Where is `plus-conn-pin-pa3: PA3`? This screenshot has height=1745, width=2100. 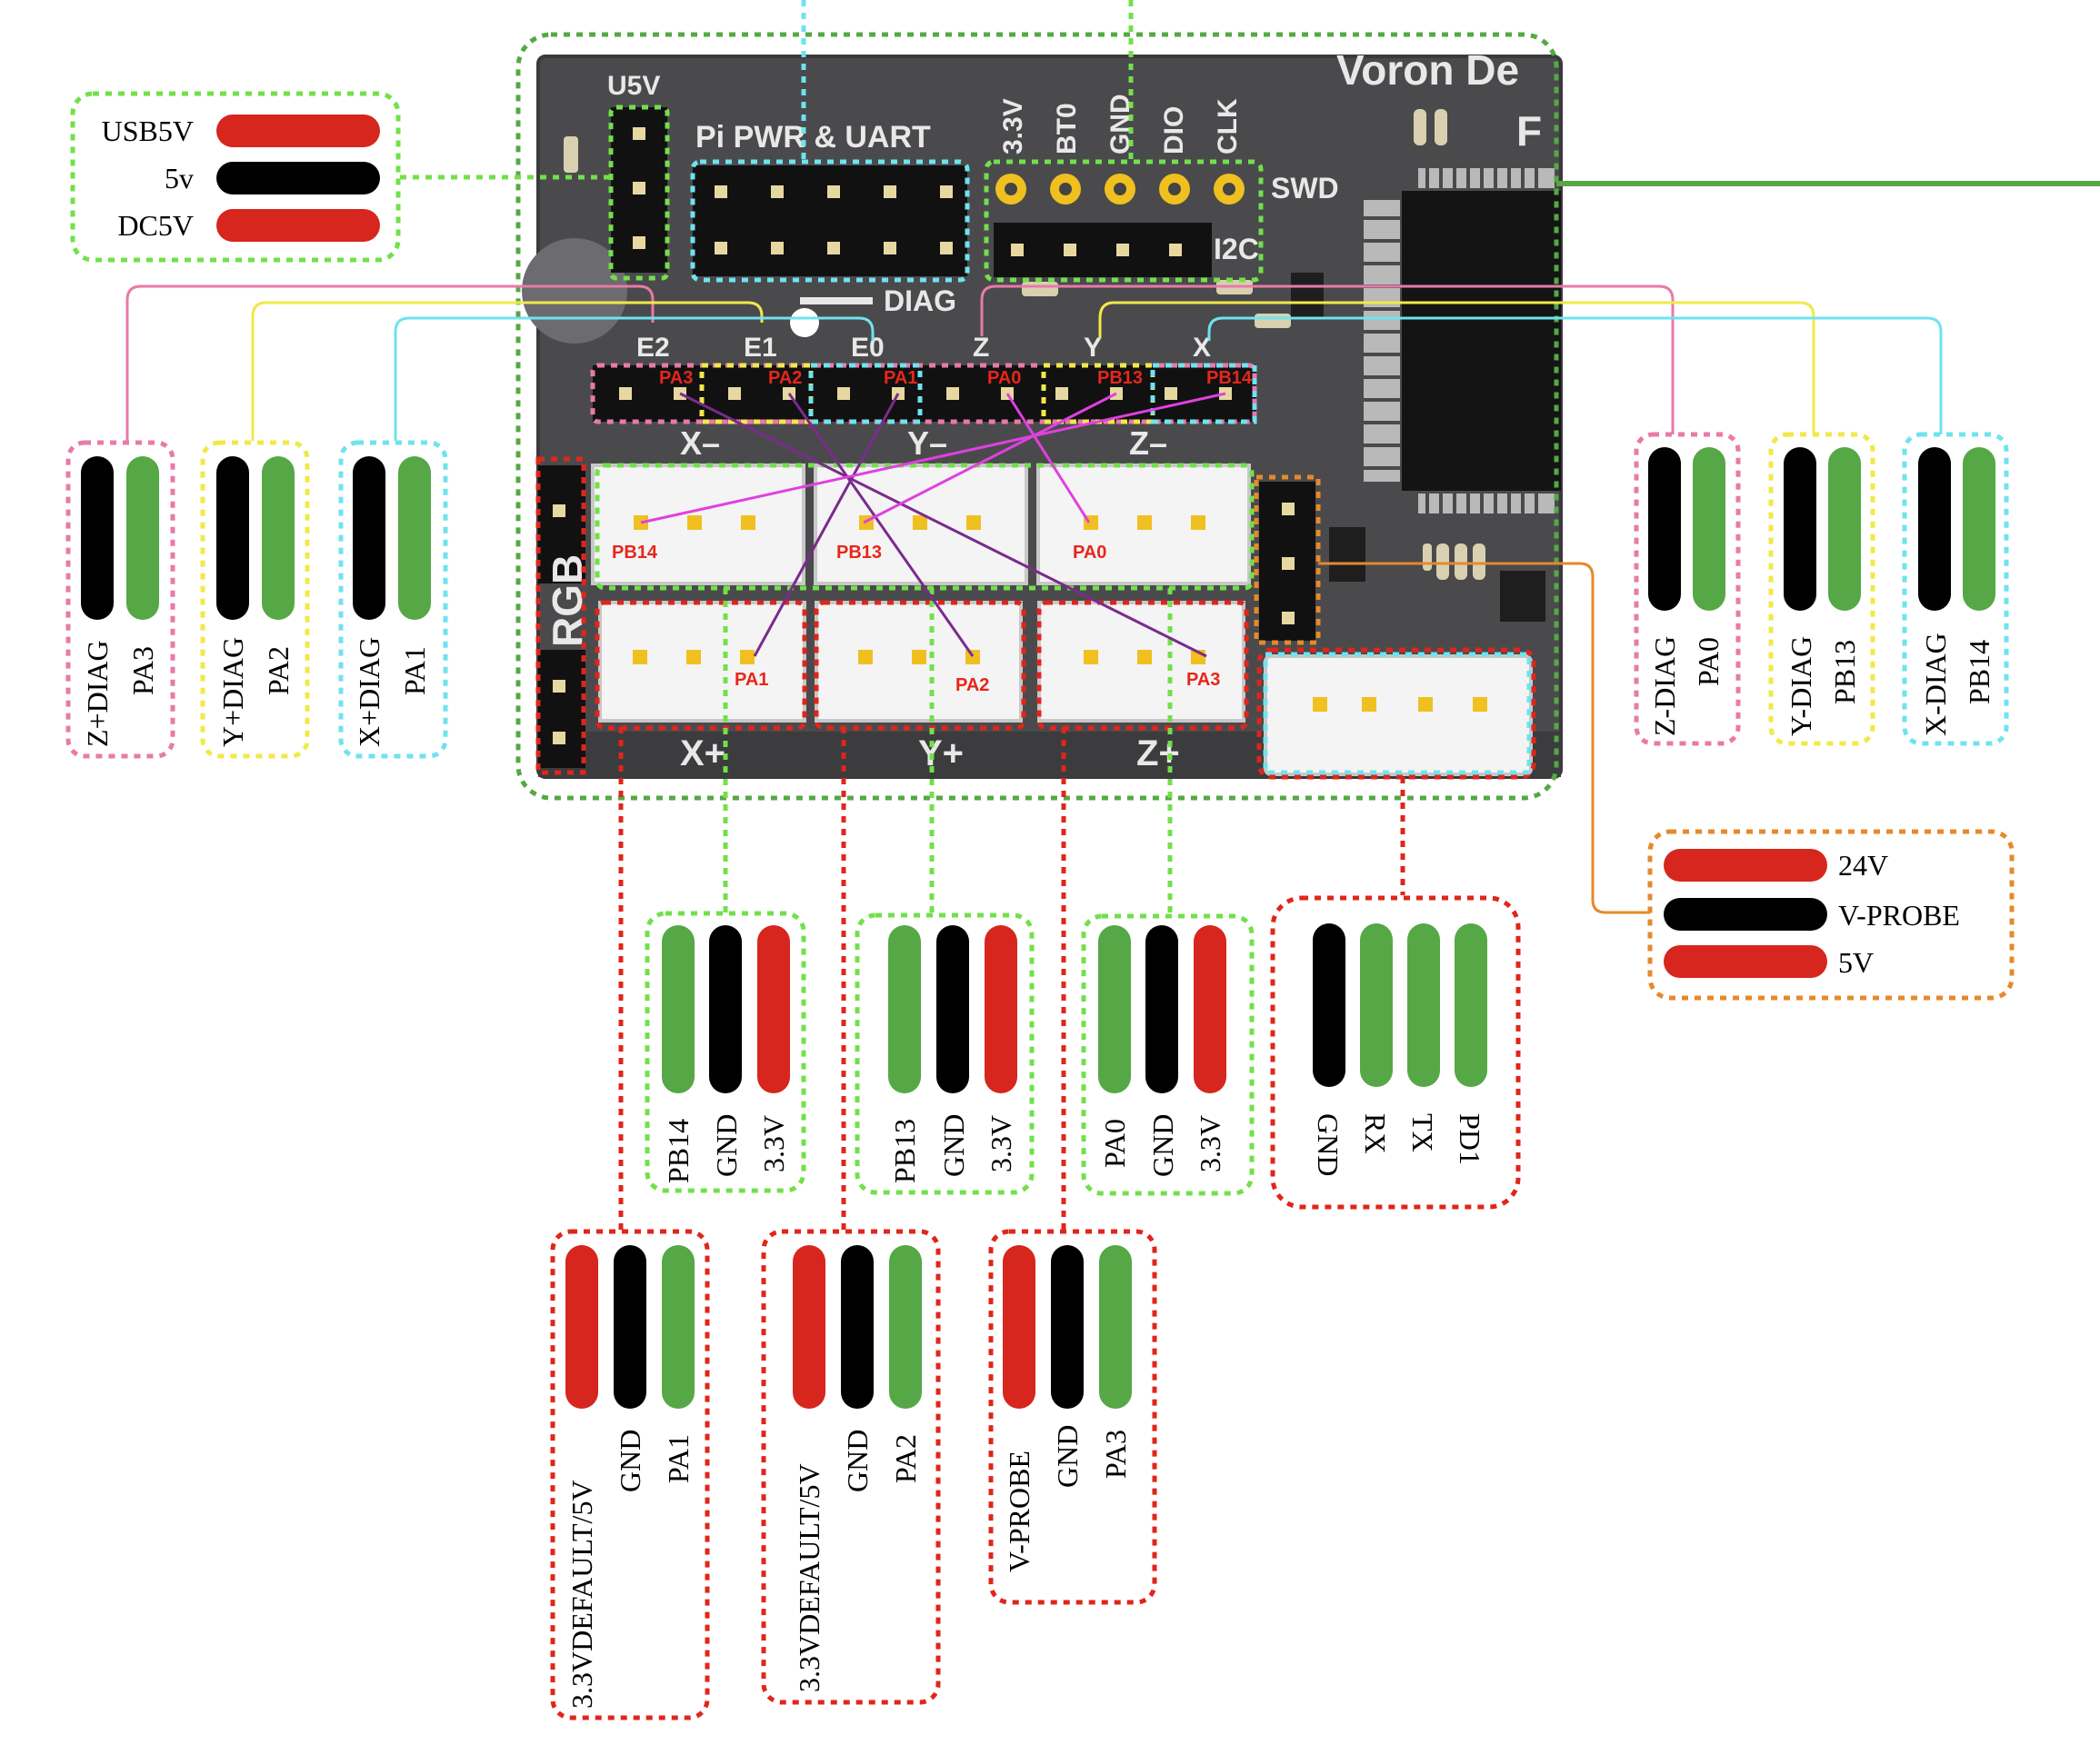 plus-conn-pin-pa3: PA3 is located at coordinates (1203, 680).